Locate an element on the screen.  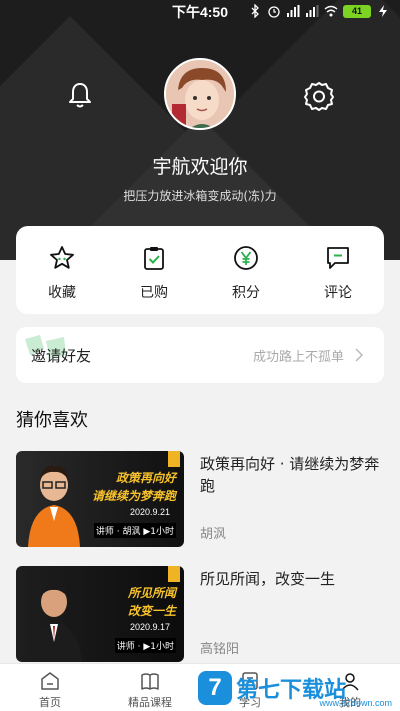
points-button: 积分 is located at coordinates (246, 270).